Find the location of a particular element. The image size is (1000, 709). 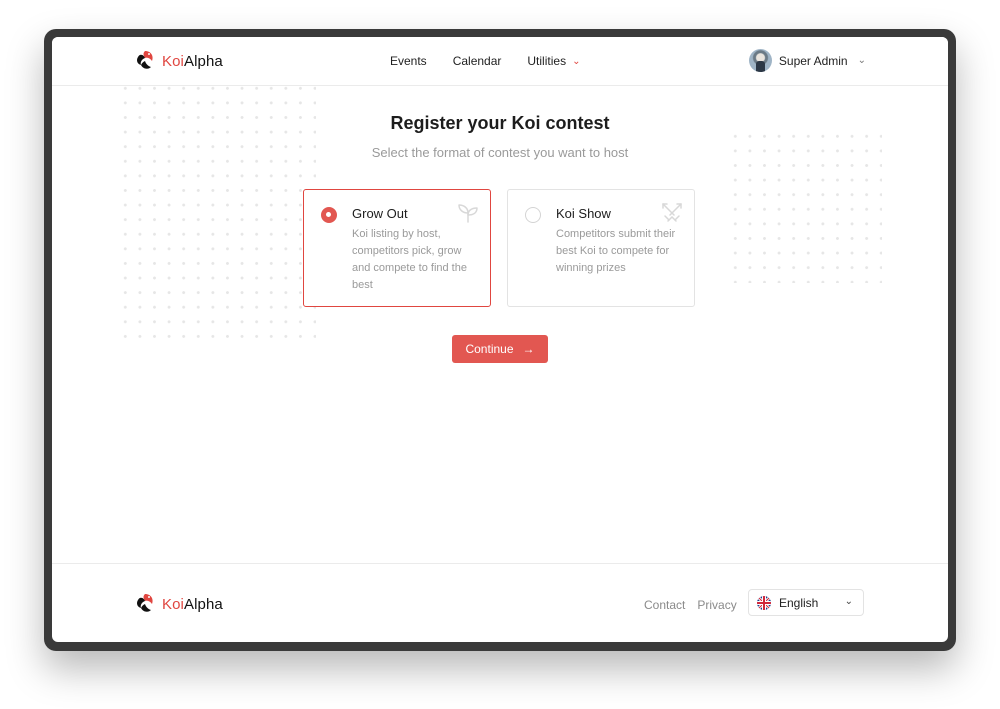

language-select: English ⌄ is located at coordinates (806, 602).